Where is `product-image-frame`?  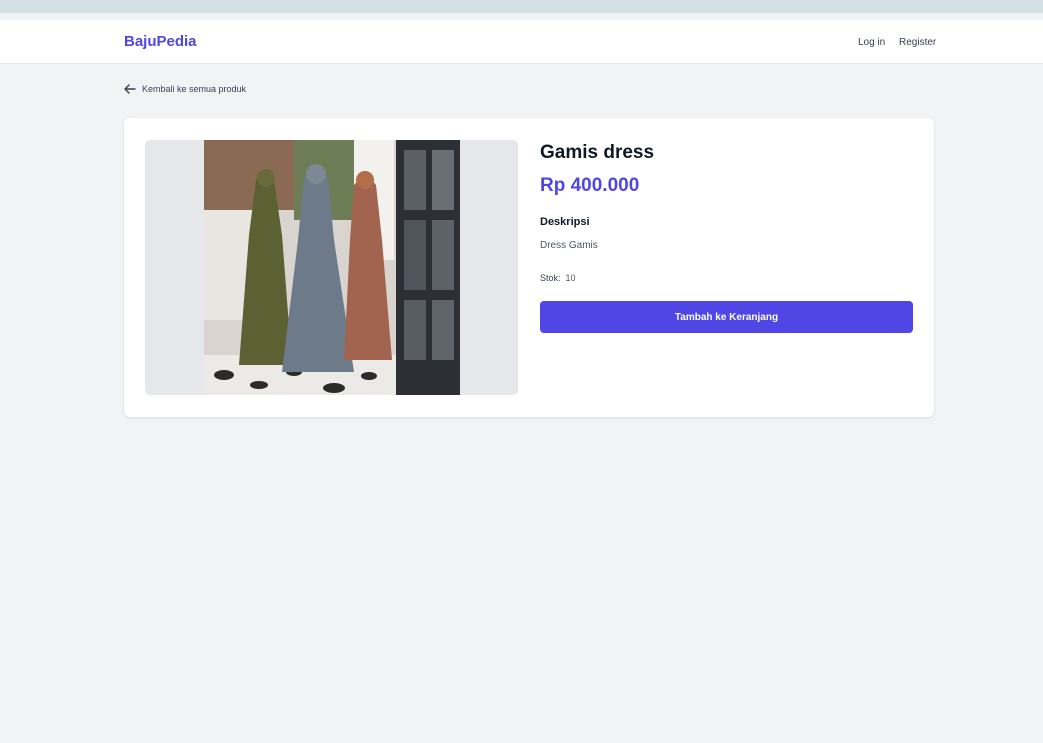
product-image-frame is located at coordinates (331, 267).